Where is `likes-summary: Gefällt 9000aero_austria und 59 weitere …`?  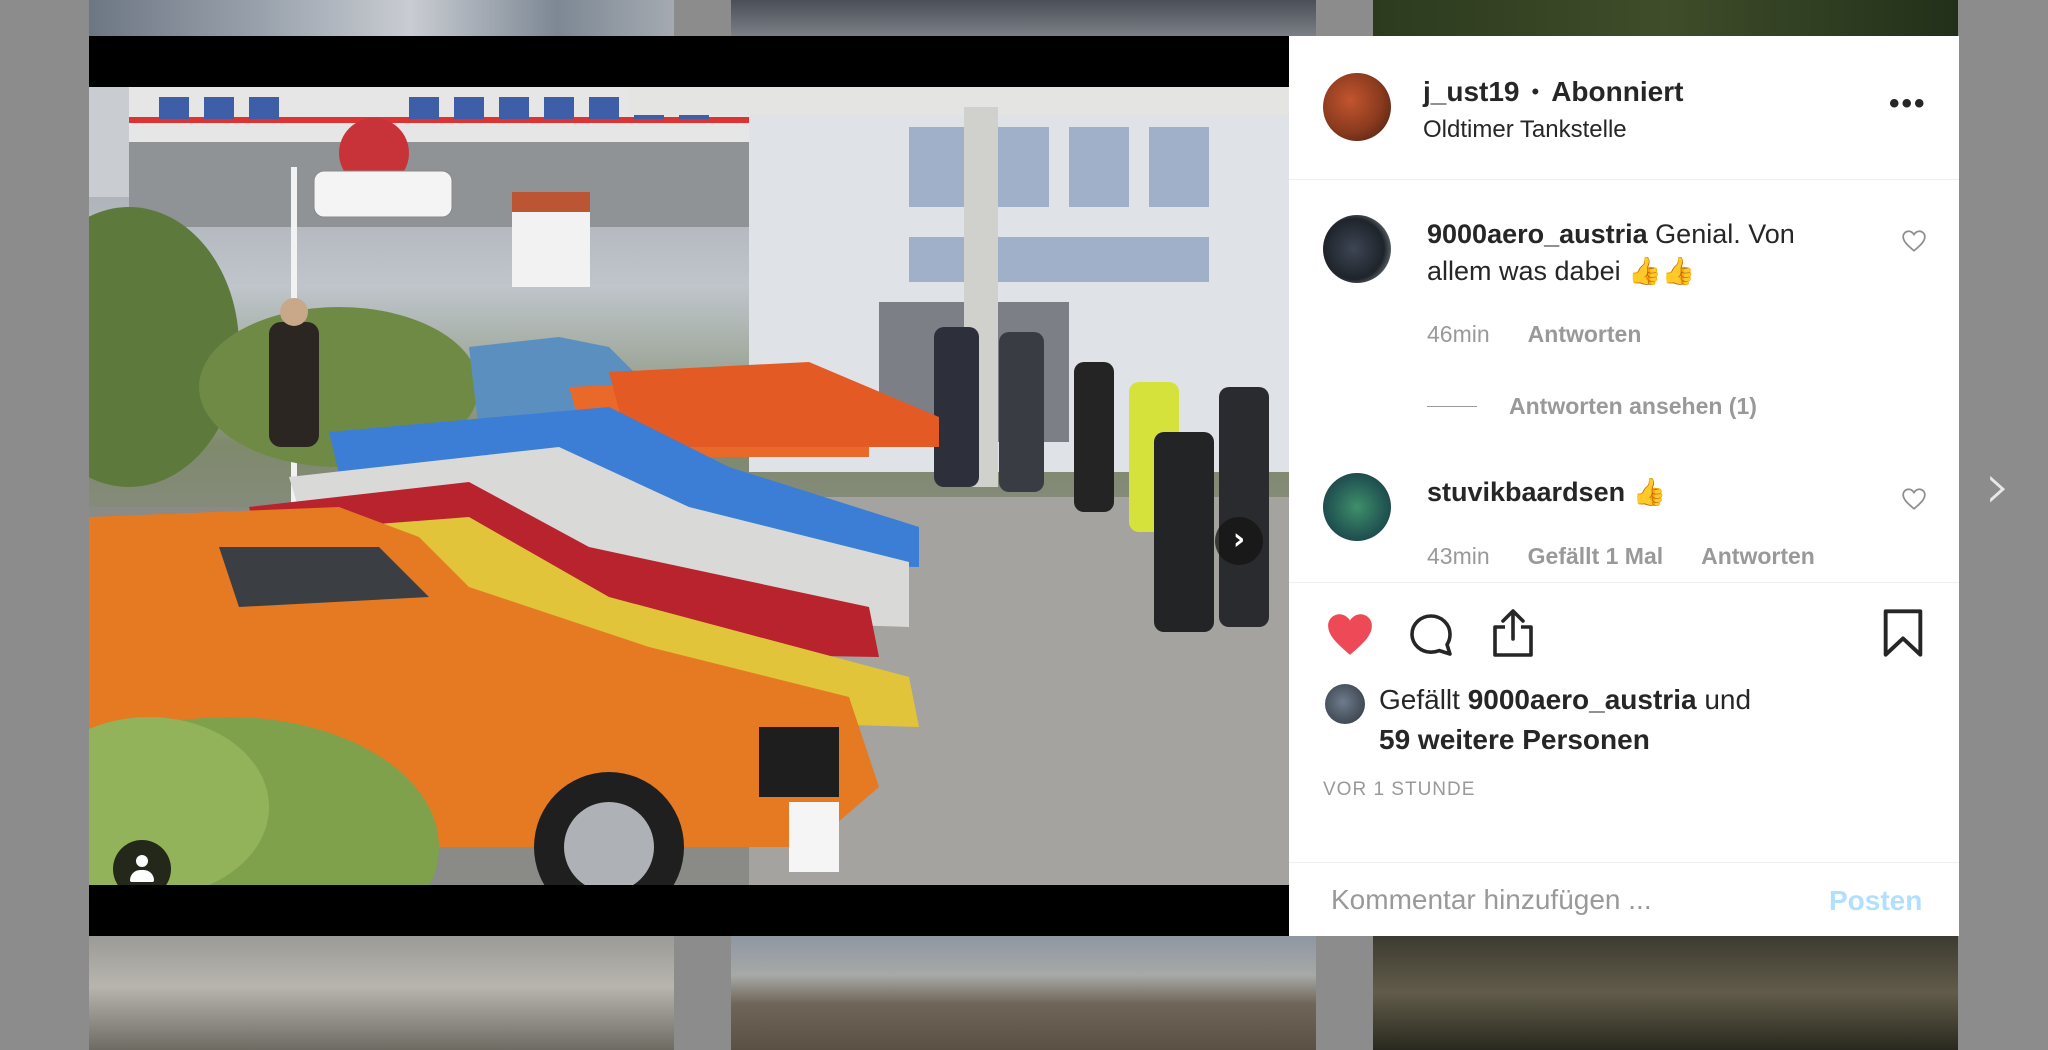 likes-summary: Gefällt 9000aero_austria und 59 weitere … is located at coordinates (1612, 720).